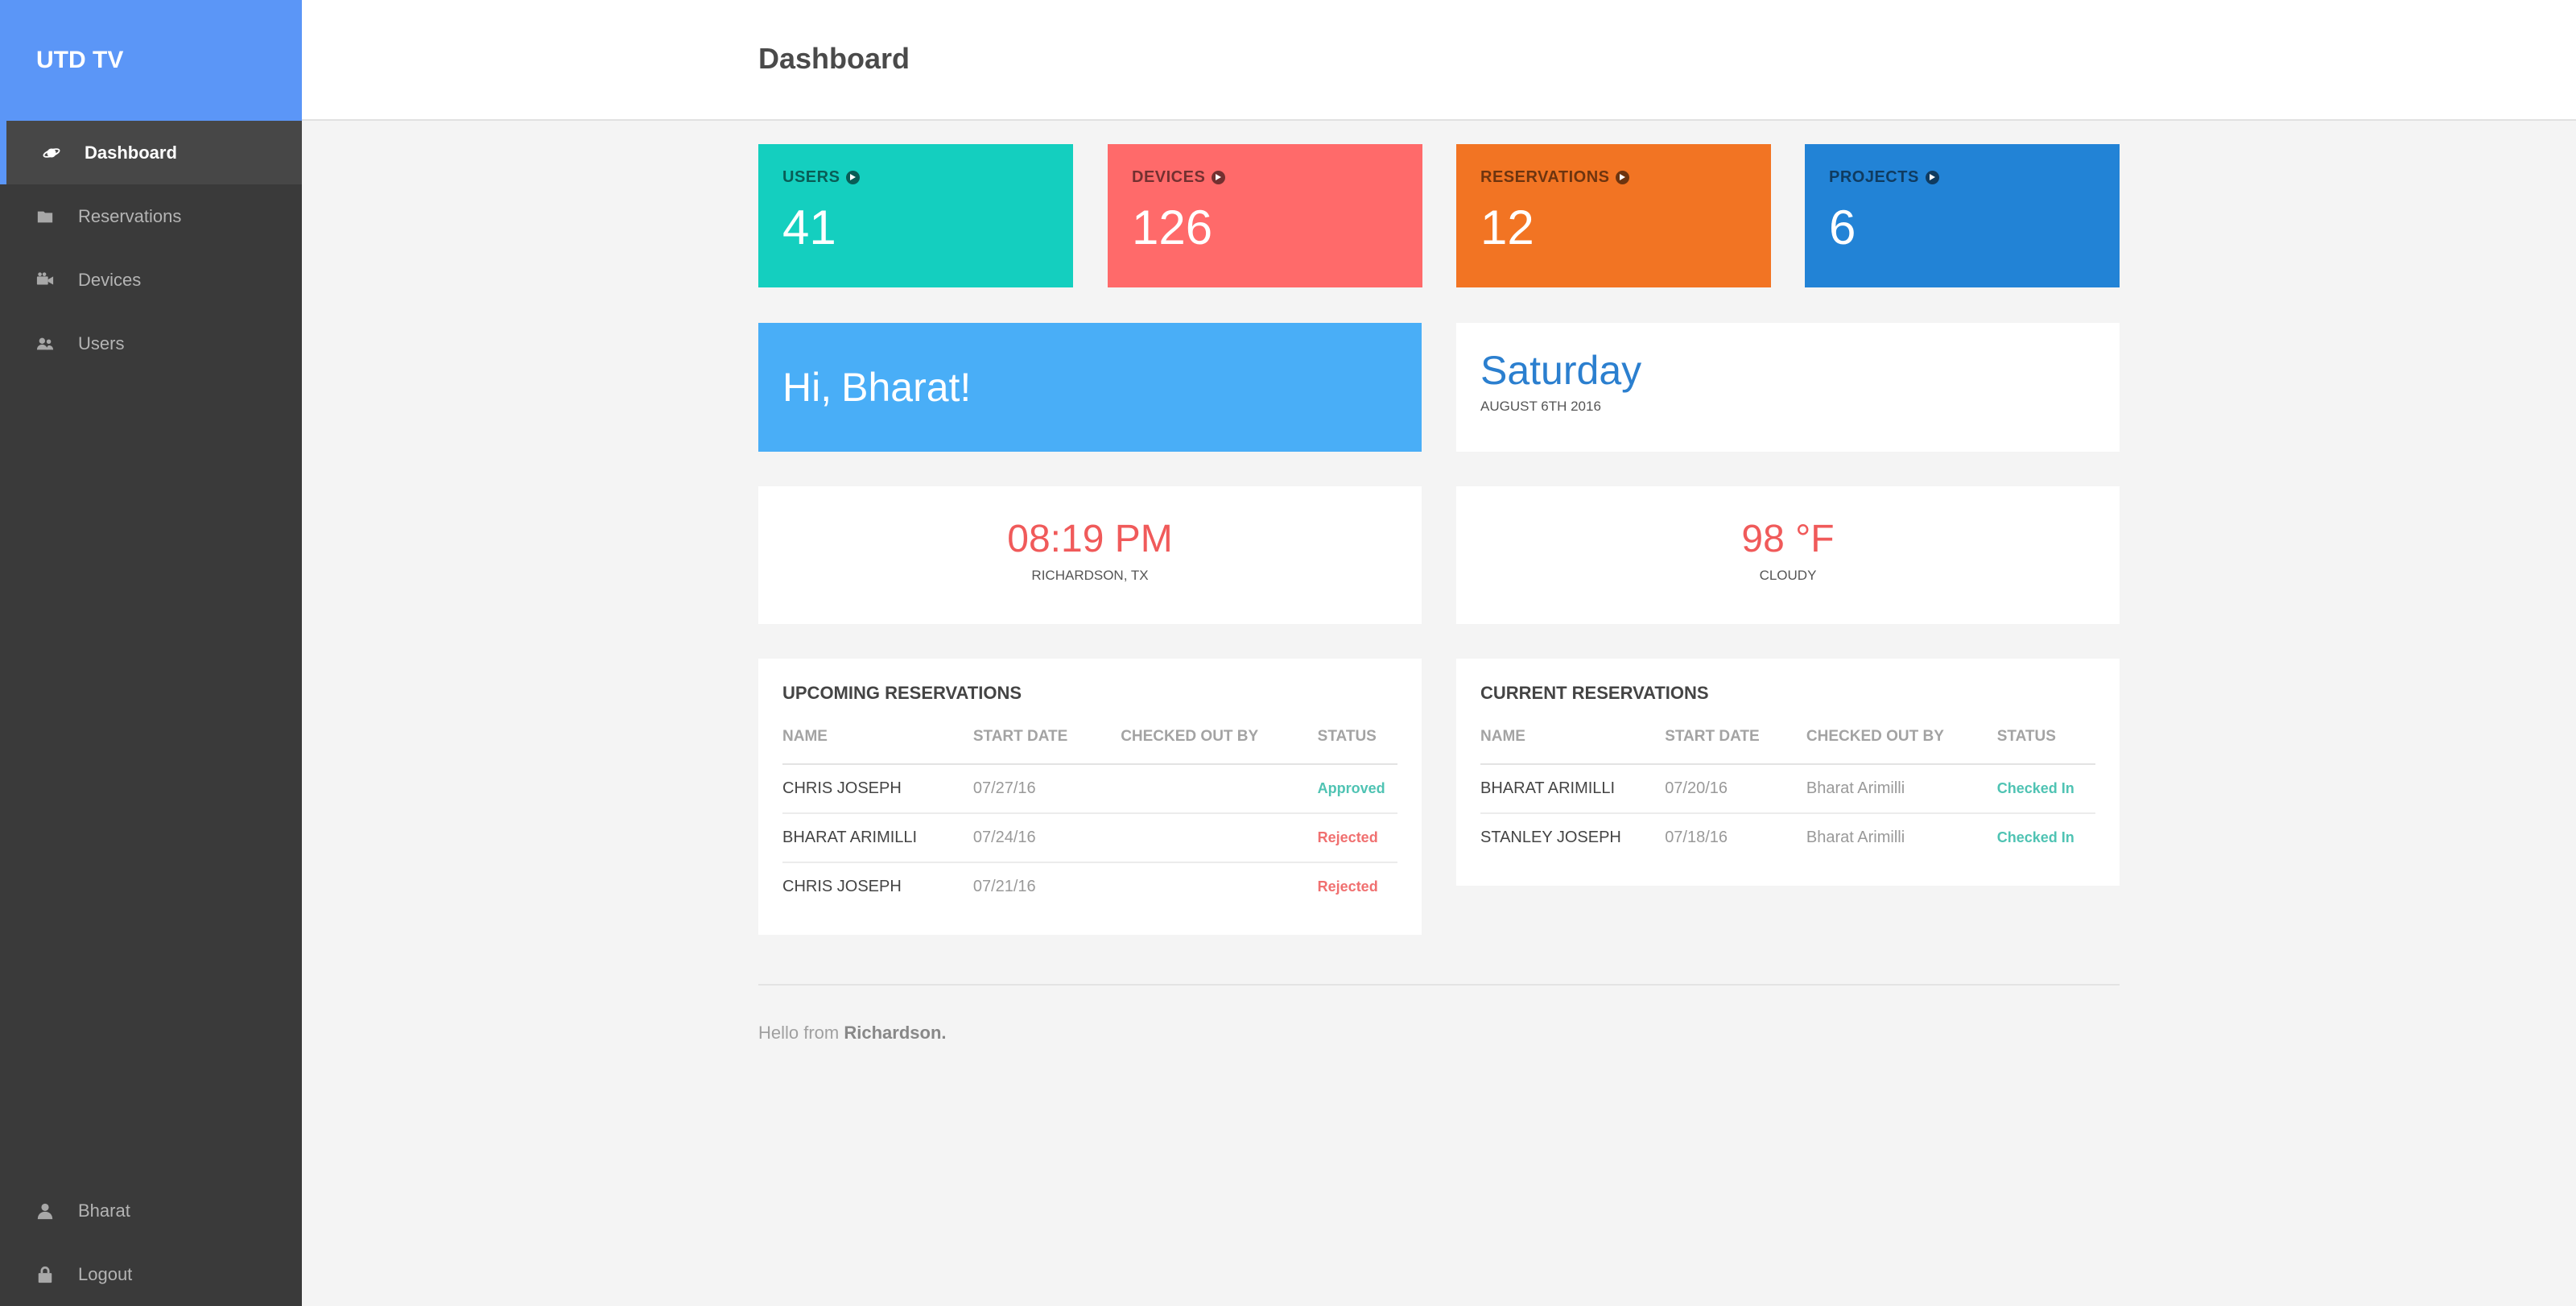 The height and width of the screenshot is (1306, 2576). Describe the element at coordinates (906, 387) in the screenshot. I see `greeting-name: Bharat!` at that location.